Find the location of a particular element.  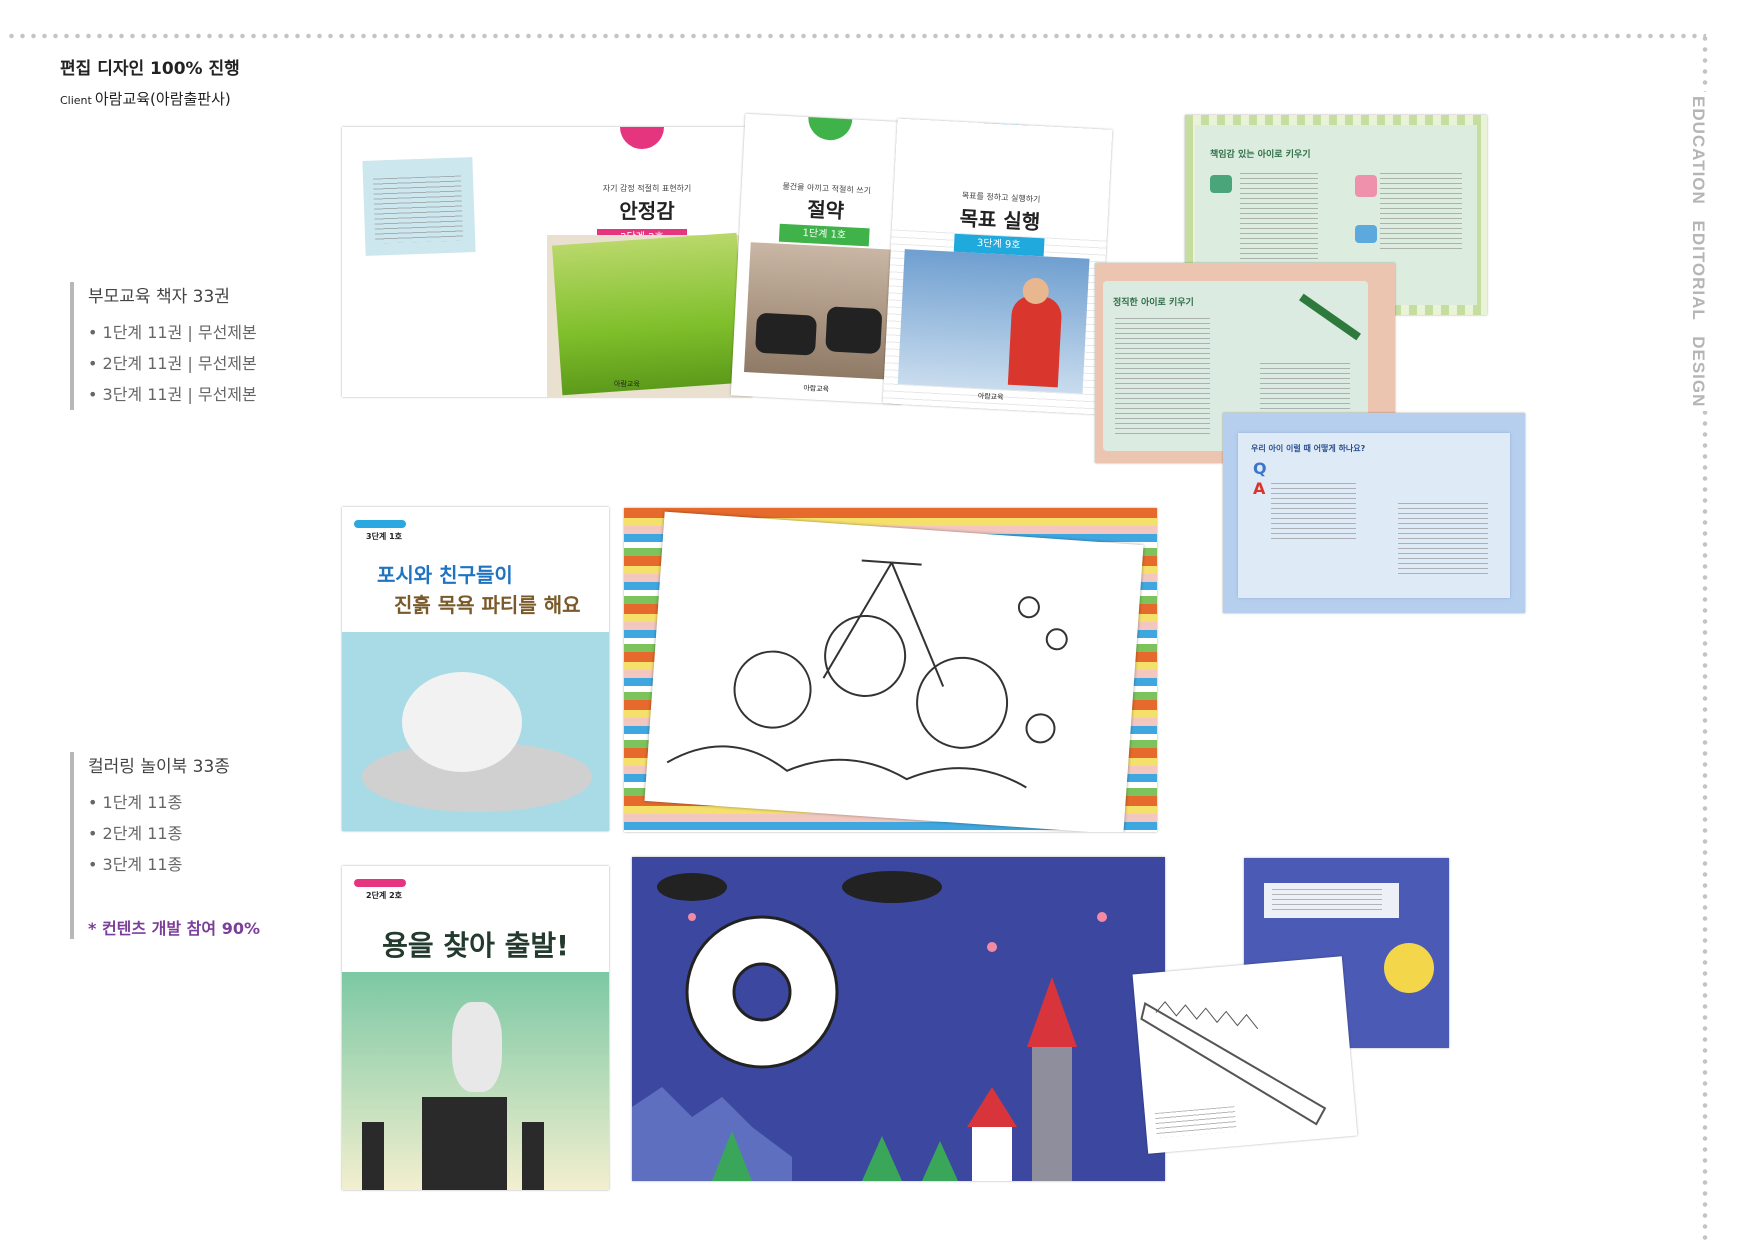

book-cover-3: 목표를 정하고 실행하기 목표 실행 3단계 9호 아람교육 is located at coordinates (997, 266).